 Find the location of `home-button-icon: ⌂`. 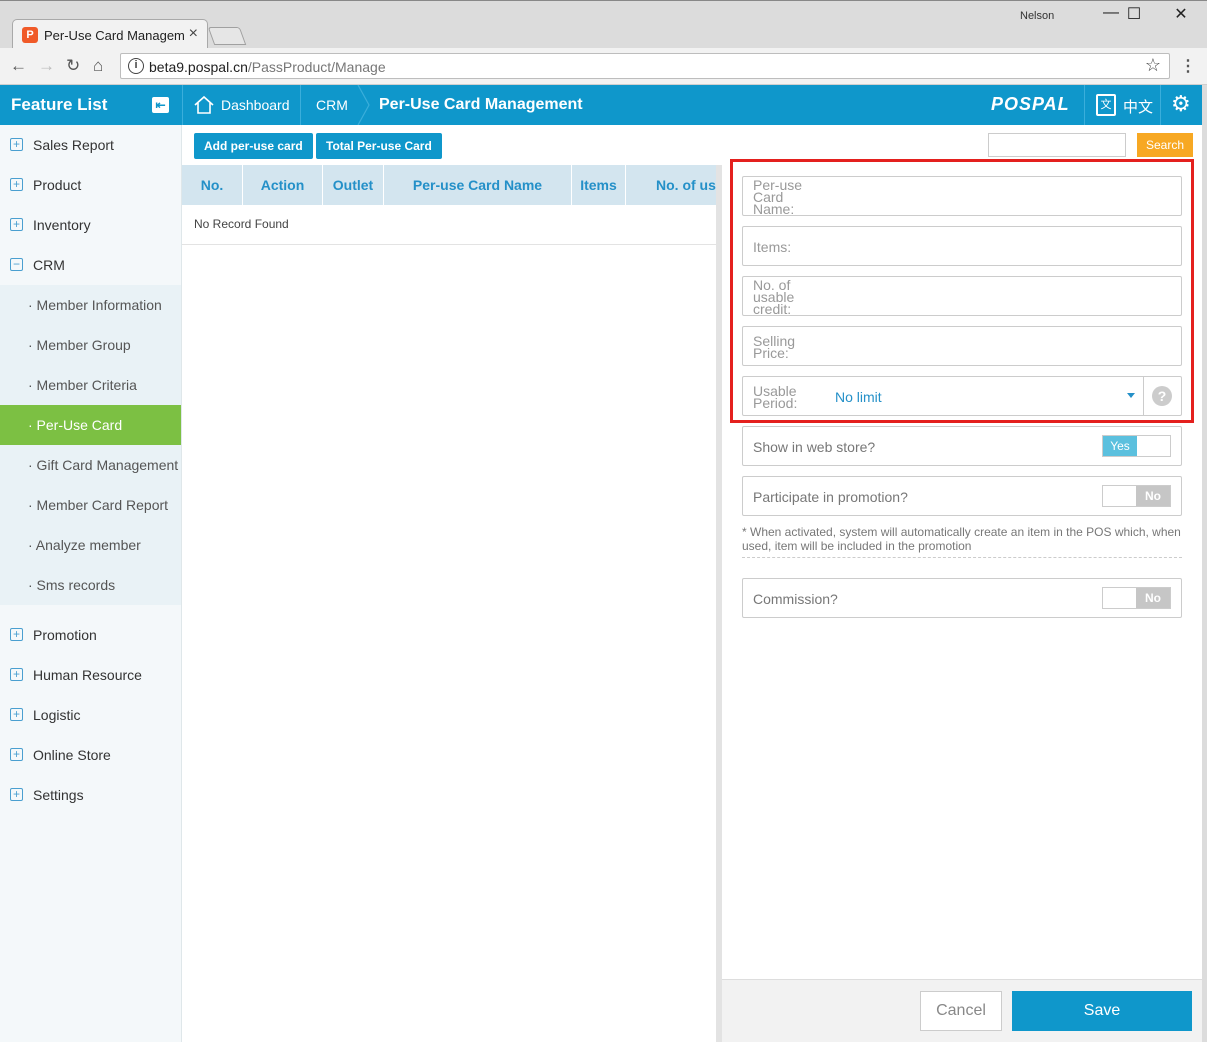

home-button-icon: ⌂ is located at coordinates (98, 66).